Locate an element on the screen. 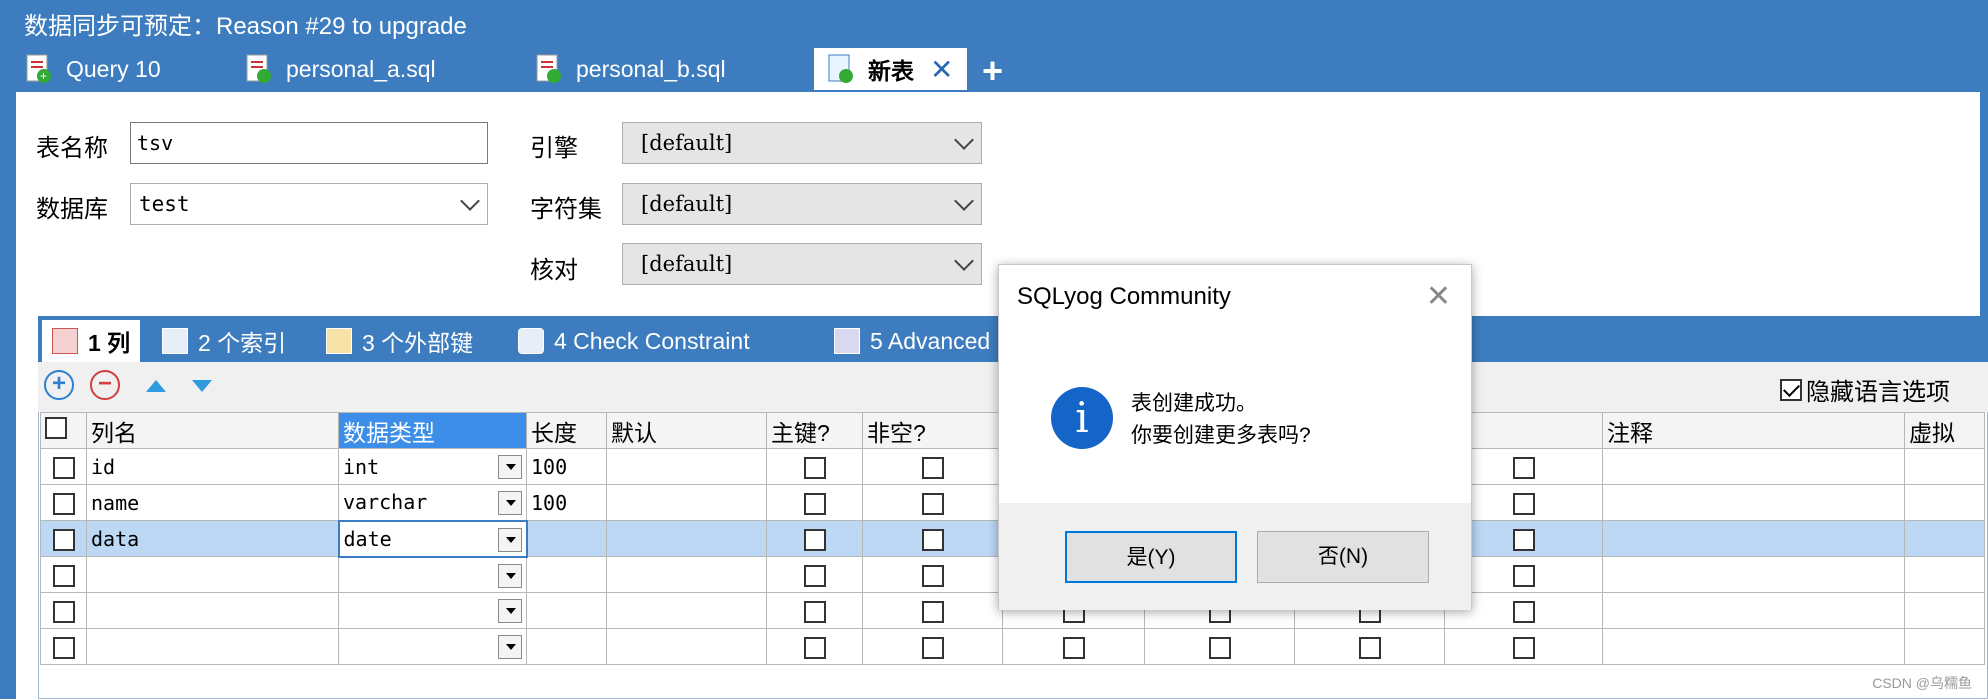  table-row is located at coordinates (1012, 646).